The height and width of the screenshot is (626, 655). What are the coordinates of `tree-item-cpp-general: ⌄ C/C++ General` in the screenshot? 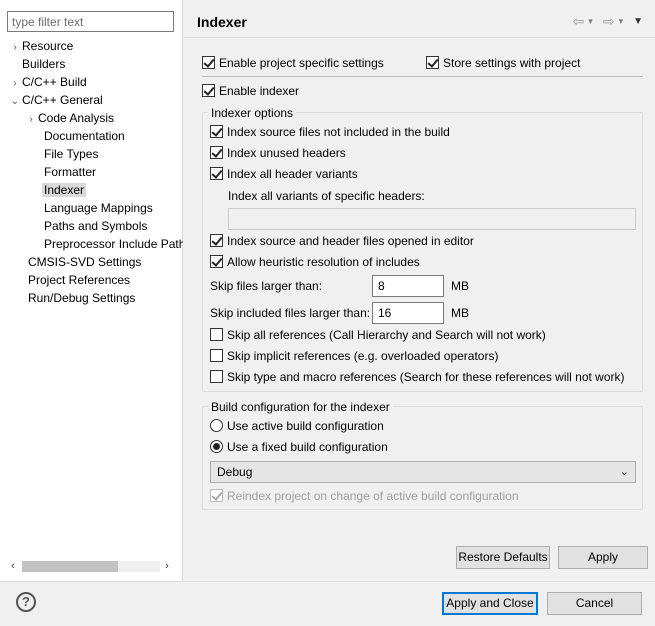 It's located at (55, 100).